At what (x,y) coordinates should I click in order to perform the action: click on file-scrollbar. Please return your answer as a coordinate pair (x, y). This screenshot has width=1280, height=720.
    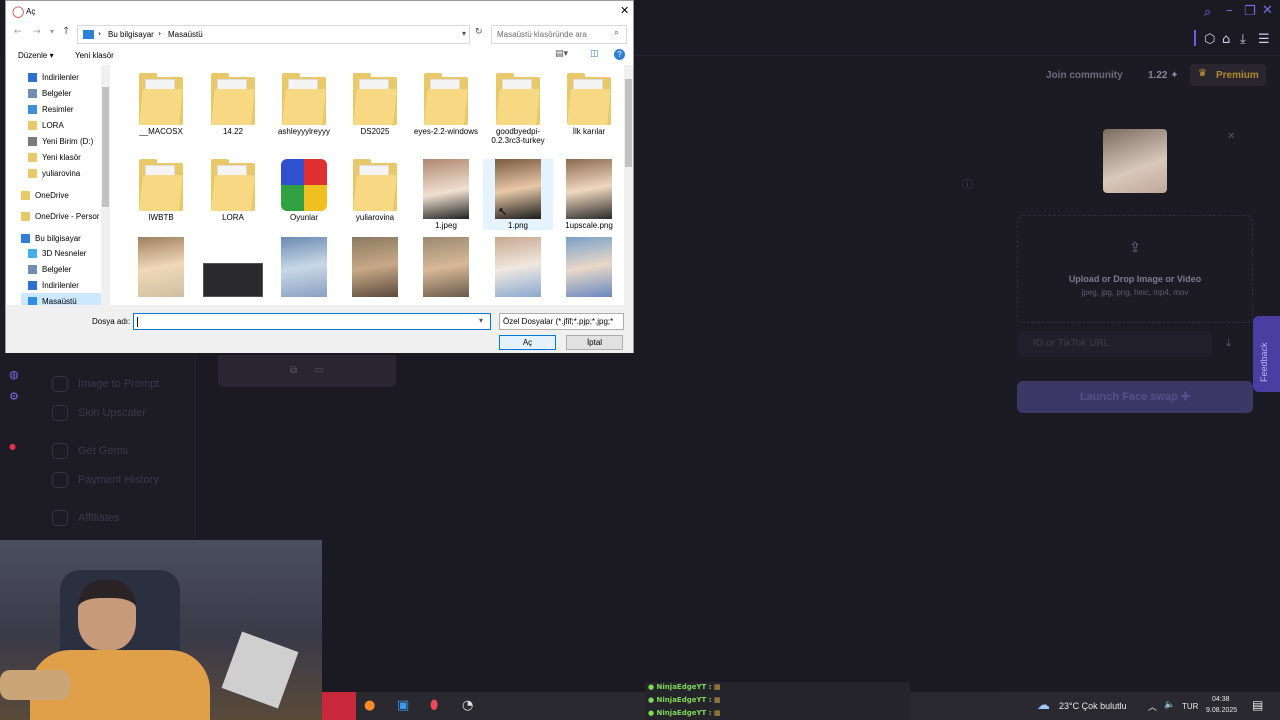
    Looking at the image, I should click on (628, 185).